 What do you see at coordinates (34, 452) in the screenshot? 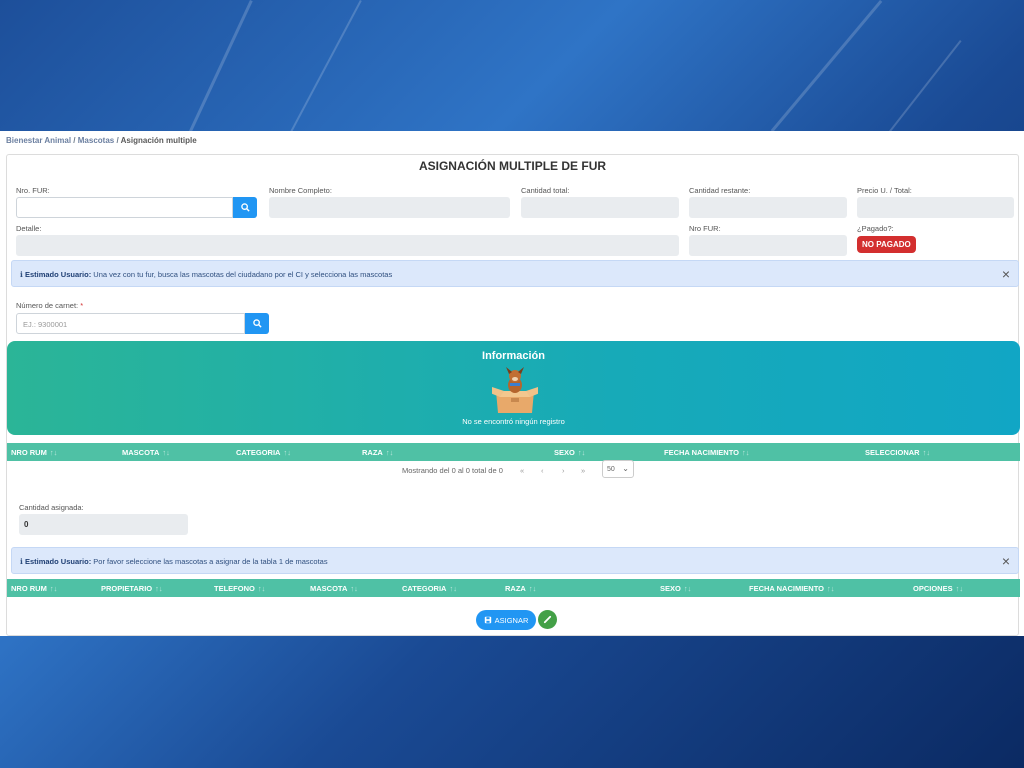
I see `t1-col-nro-rum: NRO RUM ↑↓` at bounding box center [34, 452].